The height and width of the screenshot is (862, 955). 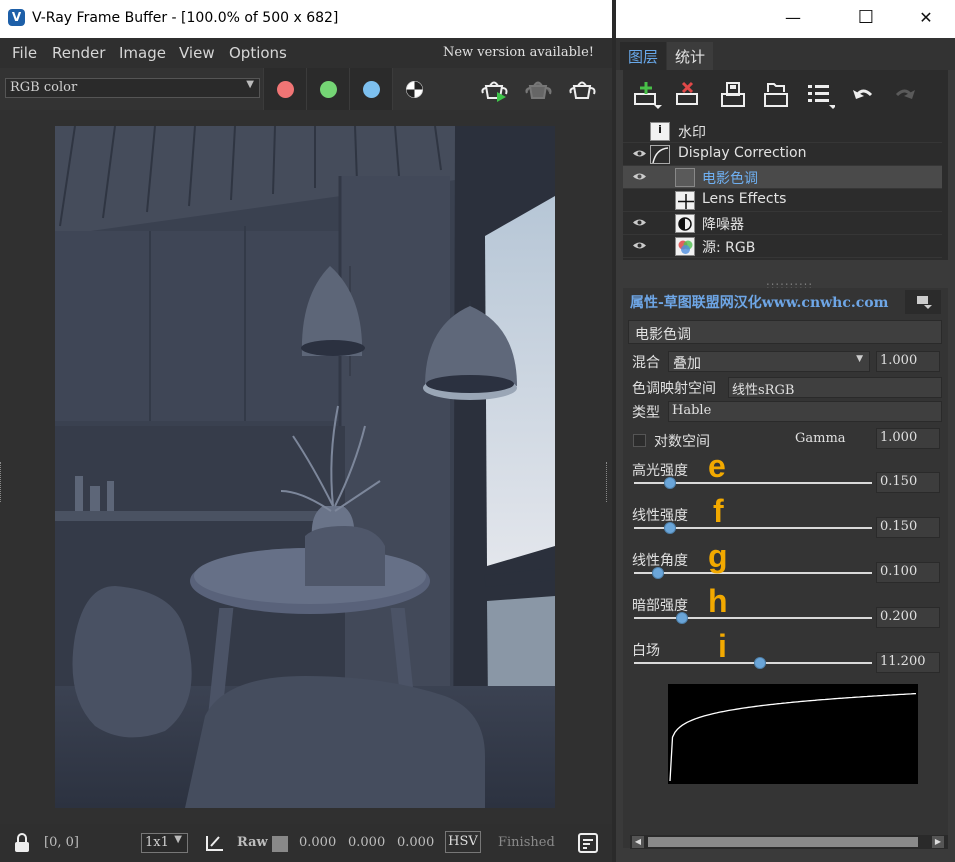 What do you see at coordinates (416, 842) in the screenshot?
I see `pixel-value-b: 0.000` at bounding box center [416, 842].